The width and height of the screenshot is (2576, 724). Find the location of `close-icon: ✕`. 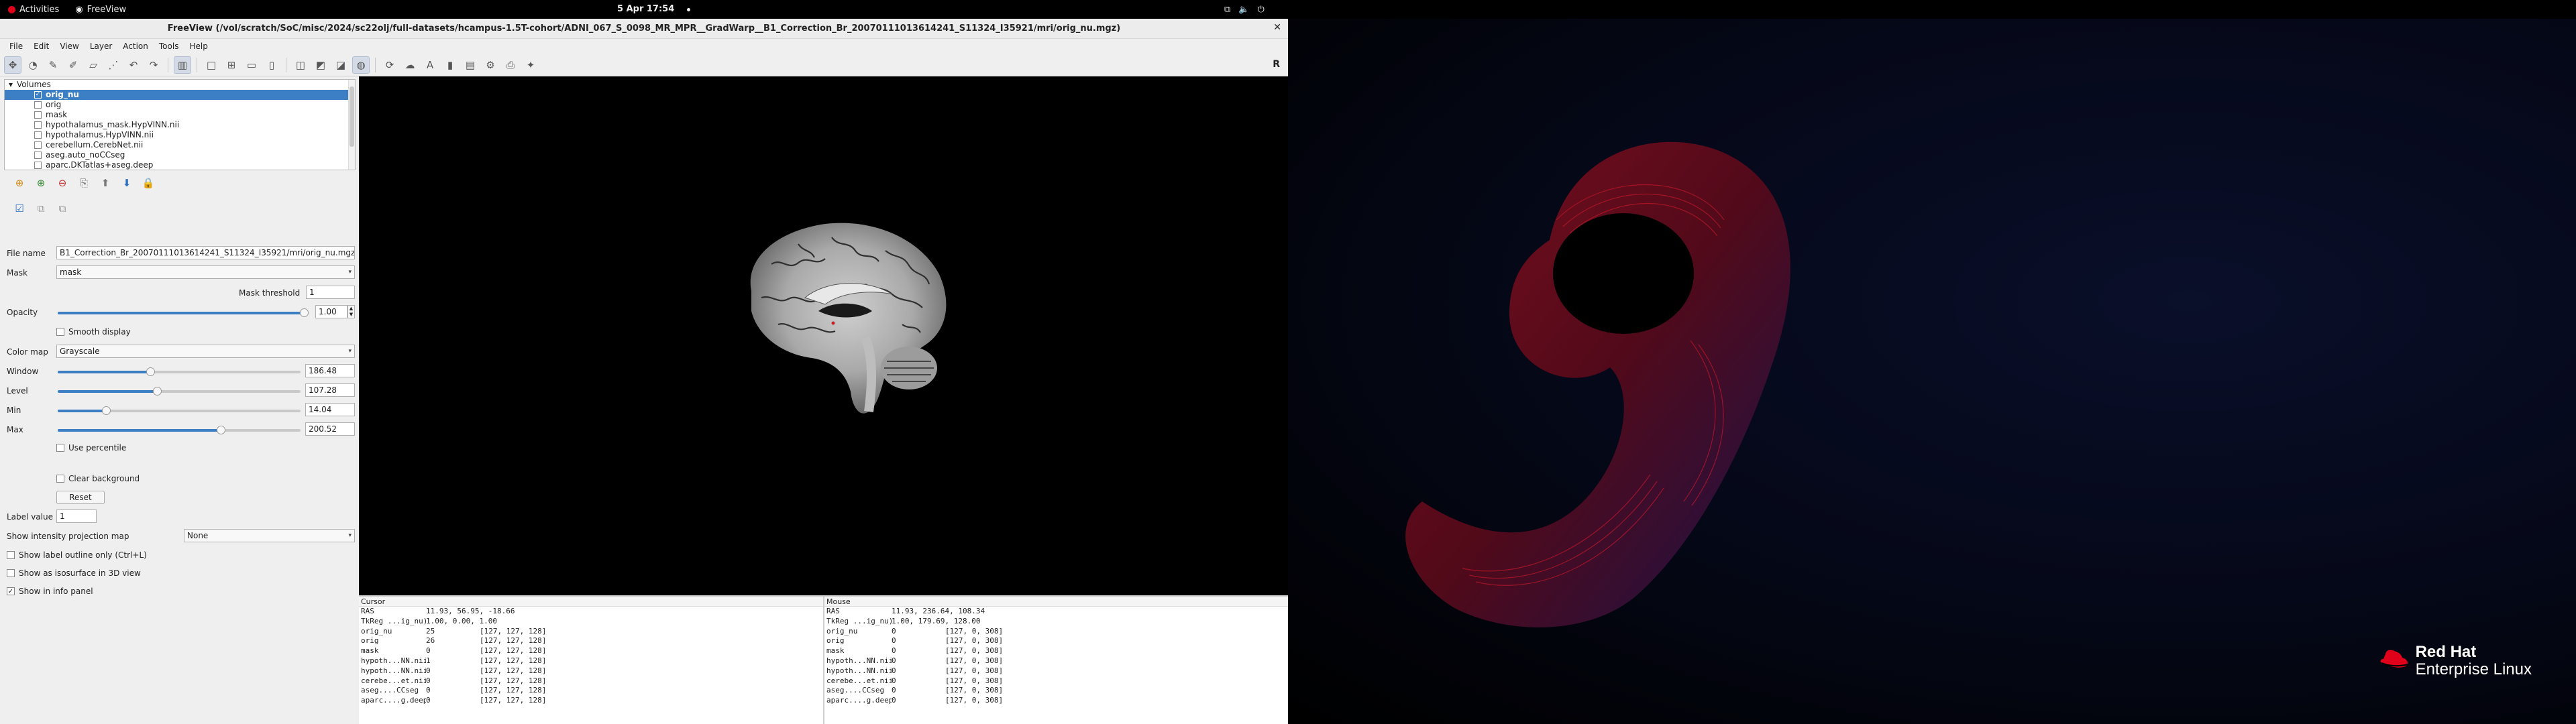

close-icon: ✕ is located at coordinates (1277, 27).